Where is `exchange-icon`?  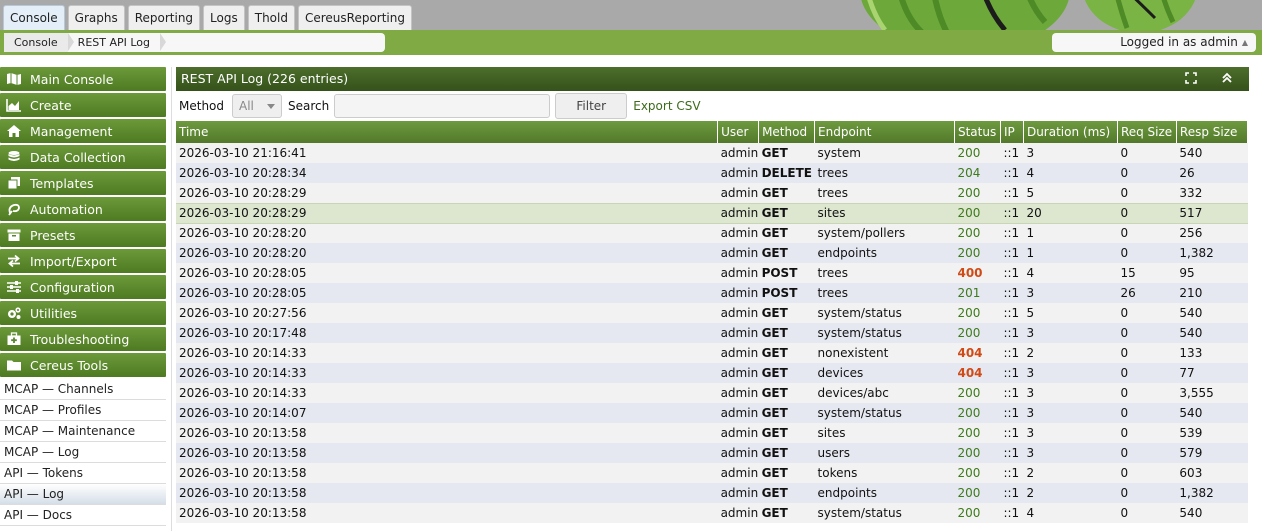 exchange-icon is located at coordinates (14, 261).